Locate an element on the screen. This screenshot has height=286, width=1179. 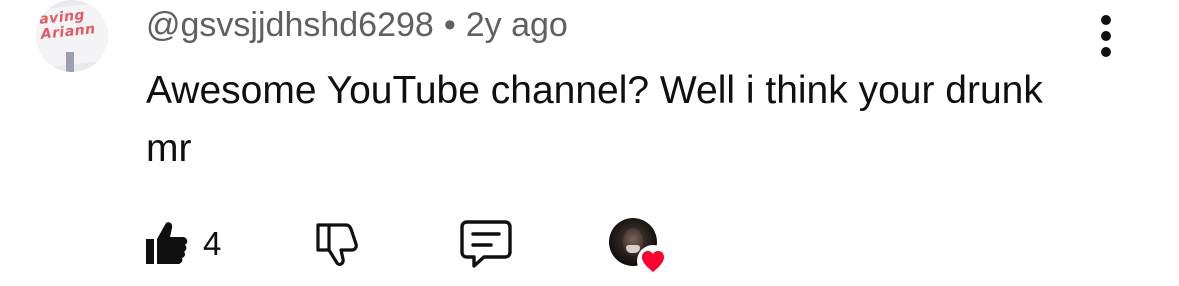
reply-button is located at coordinates (486, 244).